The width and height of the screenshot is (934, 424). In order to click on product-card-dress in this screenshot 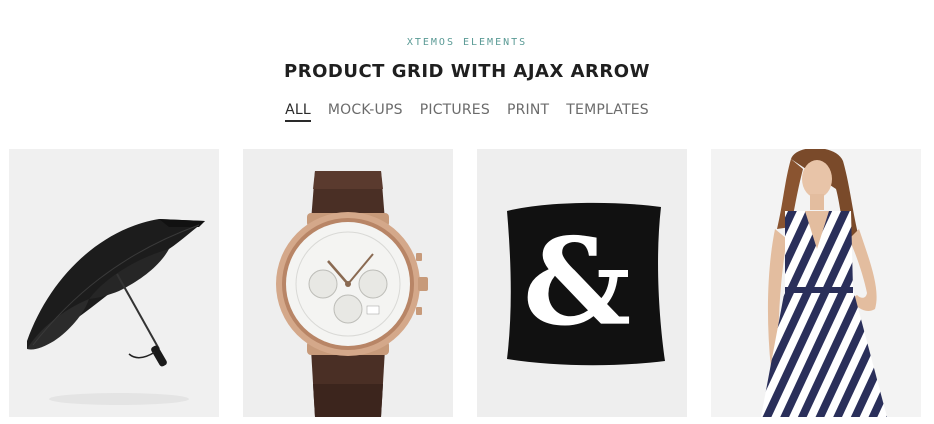, I will do `click(816, 283)`.